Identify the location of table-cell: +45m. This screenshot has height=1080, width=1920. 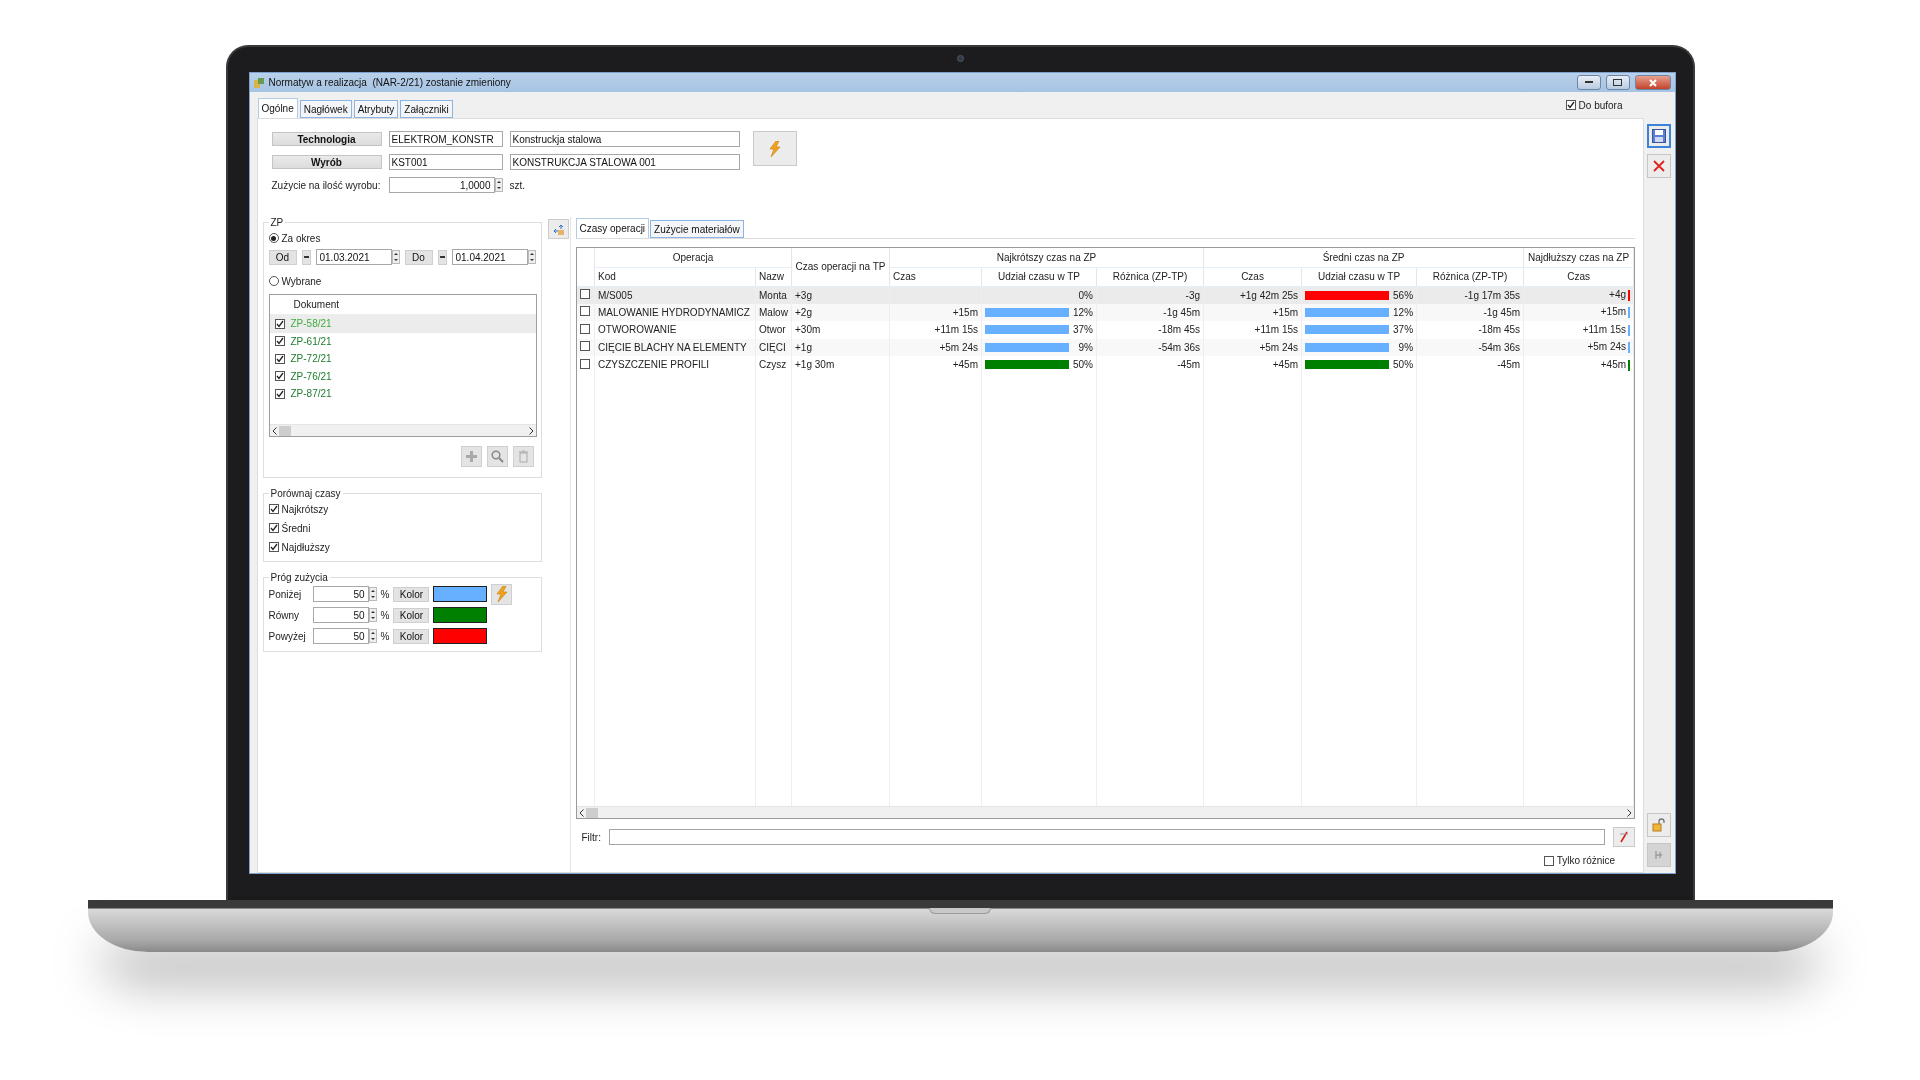
(1252, 365).